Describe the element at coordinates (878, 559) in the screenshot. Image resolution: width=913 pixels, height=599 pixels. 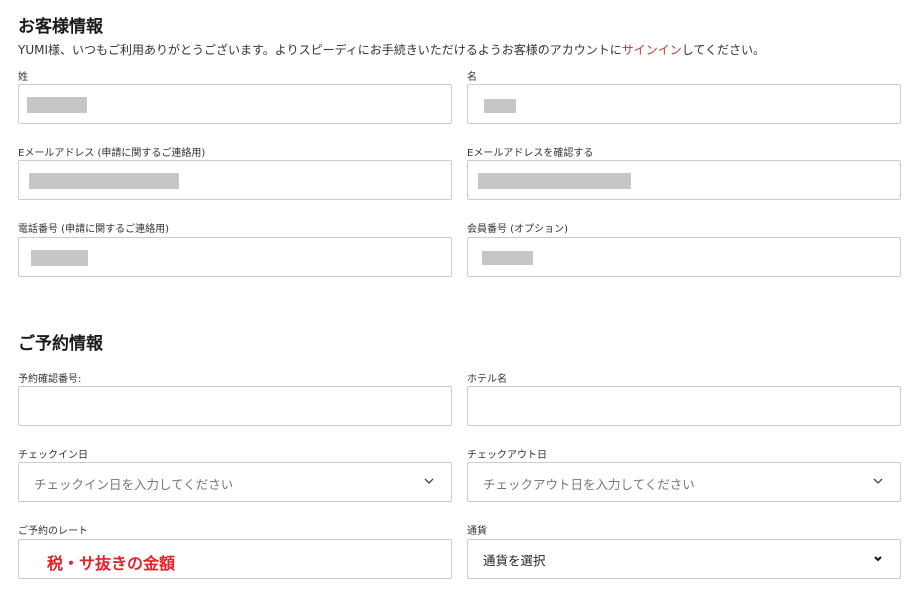
I see `caret-down-icon` at that location.